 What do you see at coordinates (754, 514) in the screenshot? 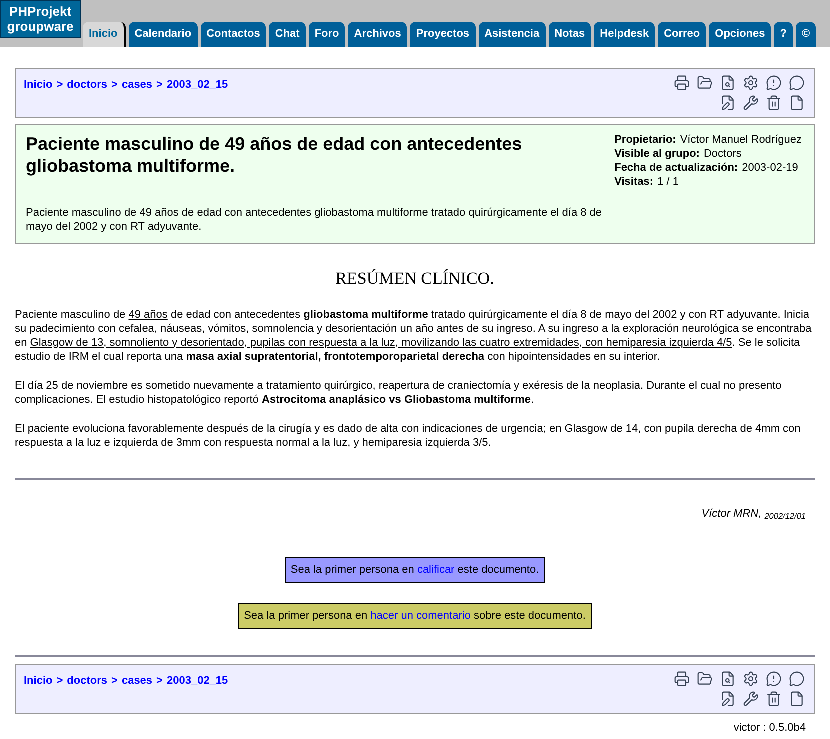
I see `author-signature: Víctor MRN, $_{2002/12/01}$` at bounding box center [754, 514].